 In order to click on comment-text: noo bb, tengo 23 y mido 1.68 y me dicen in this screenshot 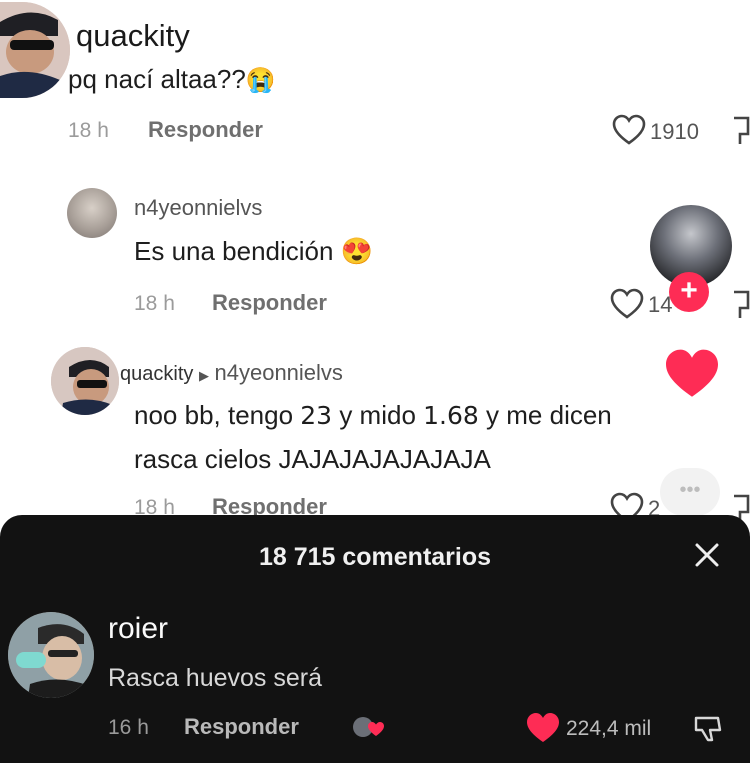, I will do `click(373, 415)`.